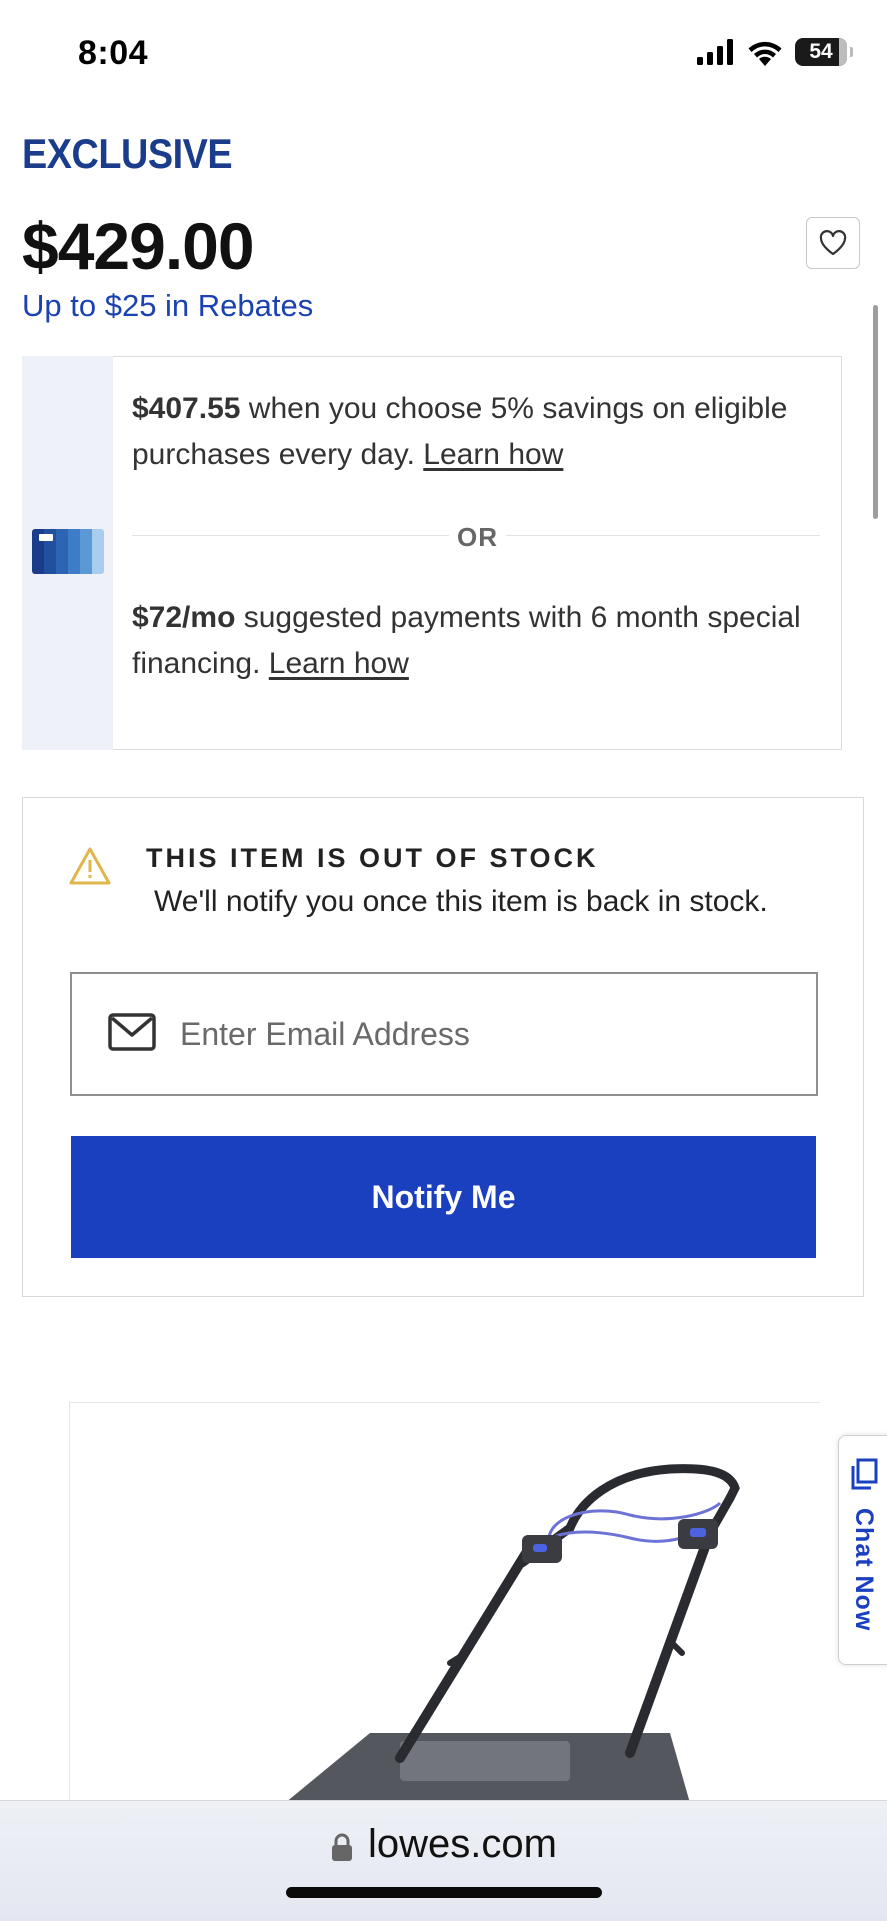 The image size is (887, 1921). I want to click on chat-now-button: Chat Now, so click(862, 1550).